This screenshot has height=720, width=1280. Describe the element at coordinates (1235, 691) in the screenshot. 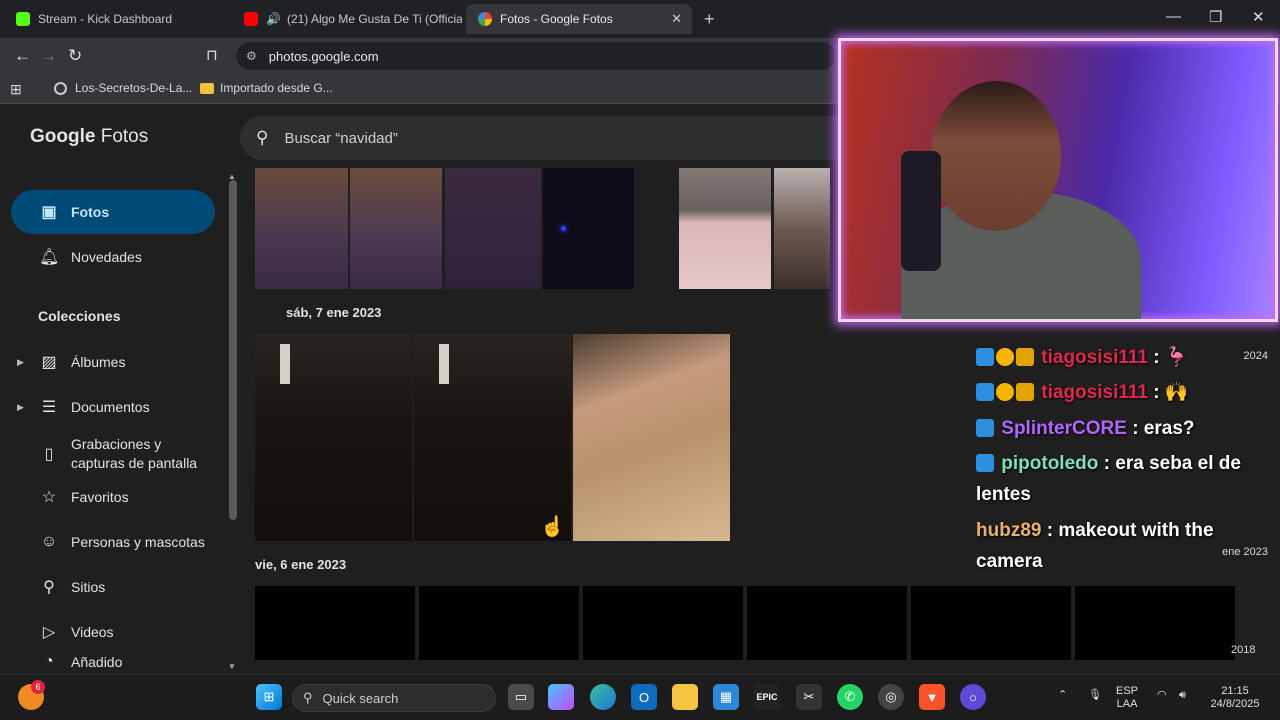

I see `clock-time: 21:15` at that location.